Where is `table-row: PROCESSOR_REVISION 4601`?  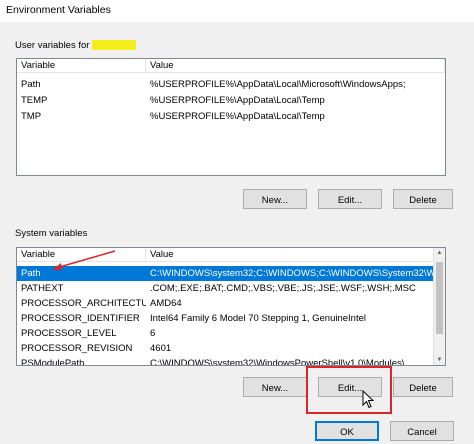 table-row: PROCESSOR_REVISION 4601 is located at coordinates (225, 348).